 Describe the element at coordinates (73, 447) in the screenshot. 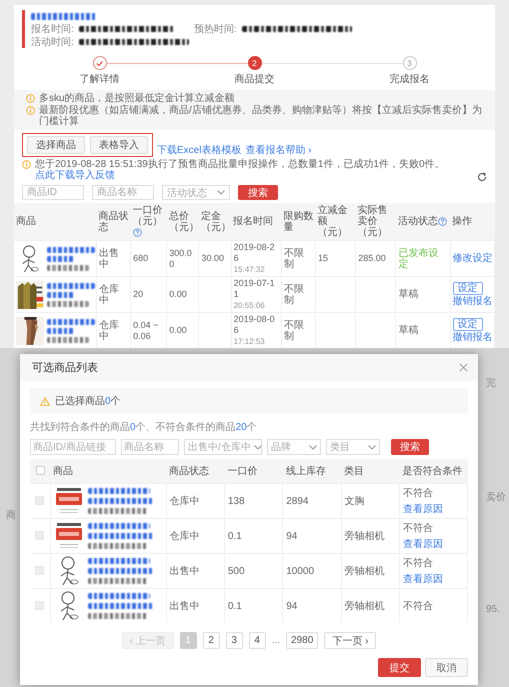

I see `search-field: 商品ID/商品链接` at that location.